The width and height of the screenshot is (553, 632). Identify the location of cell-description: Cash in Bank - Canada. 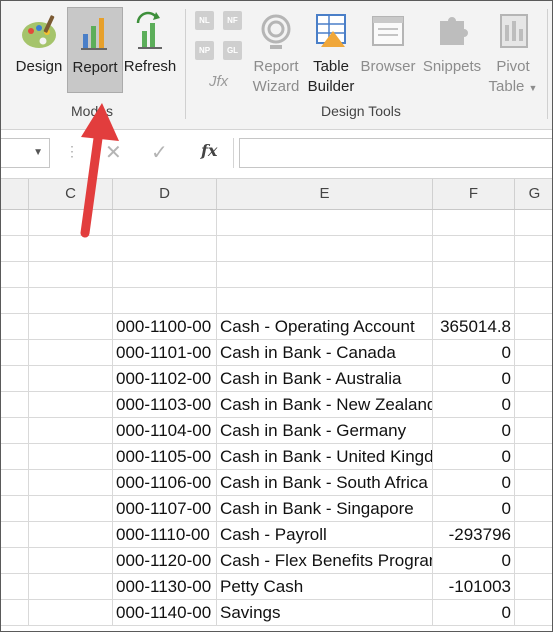
(325, 353).